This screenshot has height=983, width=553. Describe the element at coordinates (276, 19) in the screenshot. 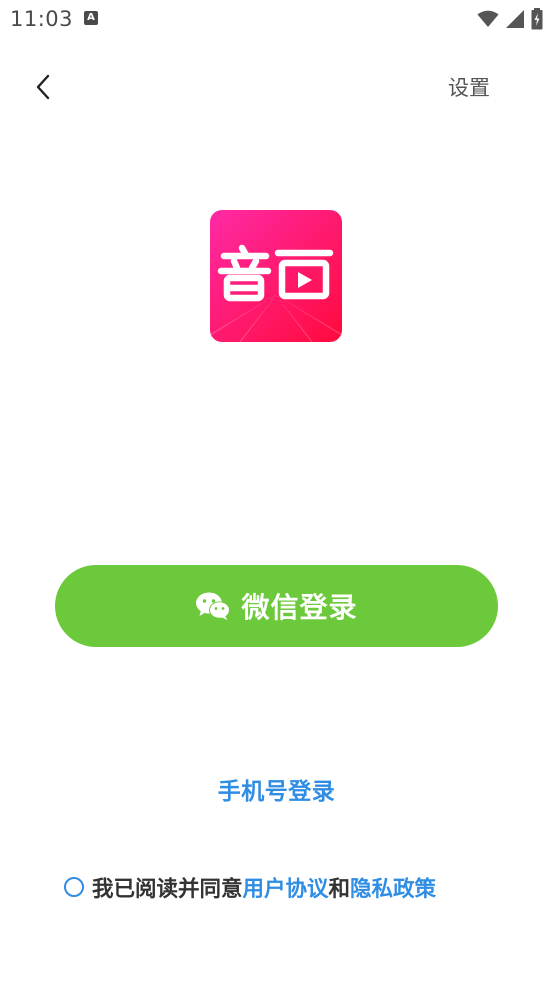

I see `status-bar: 11:03 A` at that location.